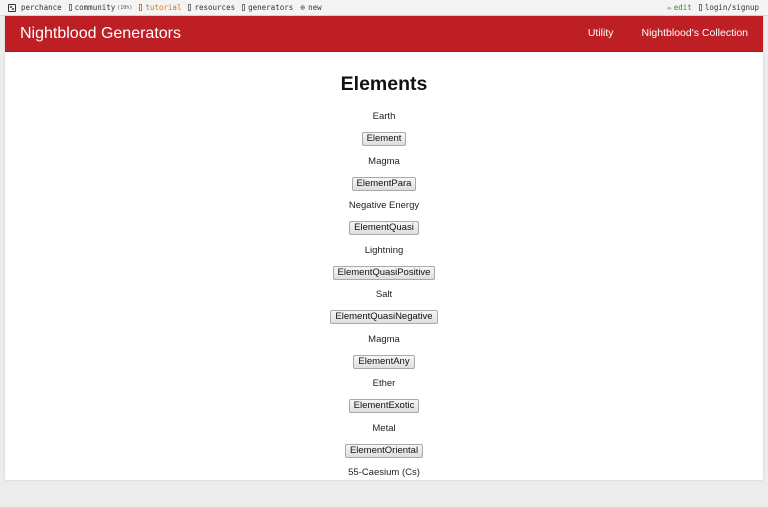 The image size is (768, 507). Describe the element at coordinates (384, 183) in the screenshot. I see `element-para-button: ElementPara` at that location.